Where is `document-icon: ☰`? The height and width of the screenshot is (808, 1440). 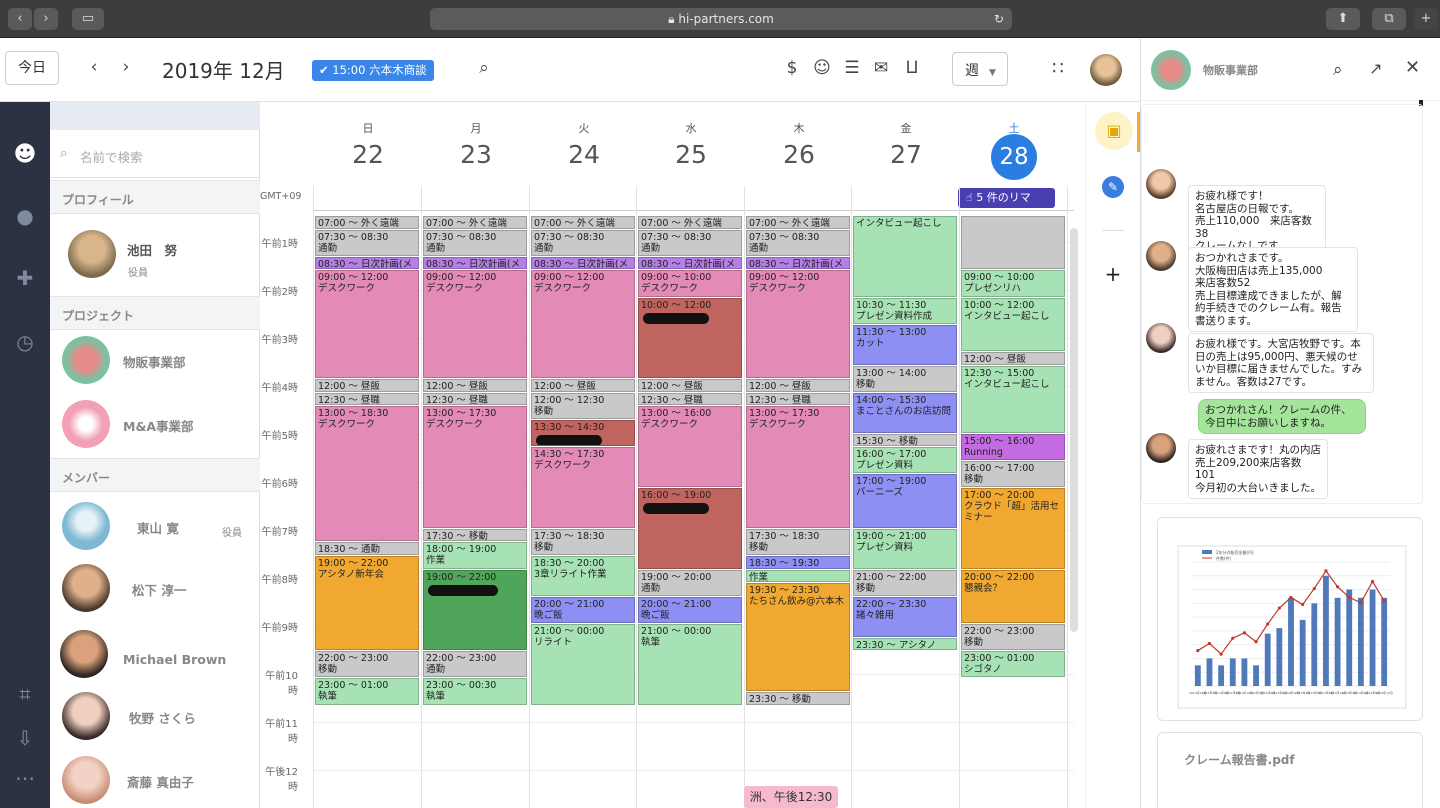 document-icon: ☰ is located at coordinates (852, 68).